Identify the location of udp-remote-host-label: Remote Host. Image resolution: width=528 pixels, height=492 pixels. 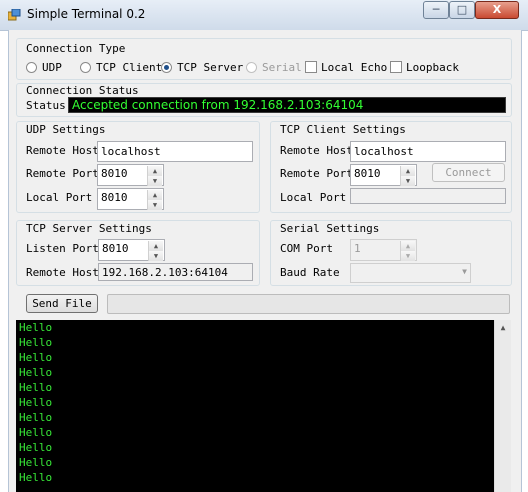
(62, 150).